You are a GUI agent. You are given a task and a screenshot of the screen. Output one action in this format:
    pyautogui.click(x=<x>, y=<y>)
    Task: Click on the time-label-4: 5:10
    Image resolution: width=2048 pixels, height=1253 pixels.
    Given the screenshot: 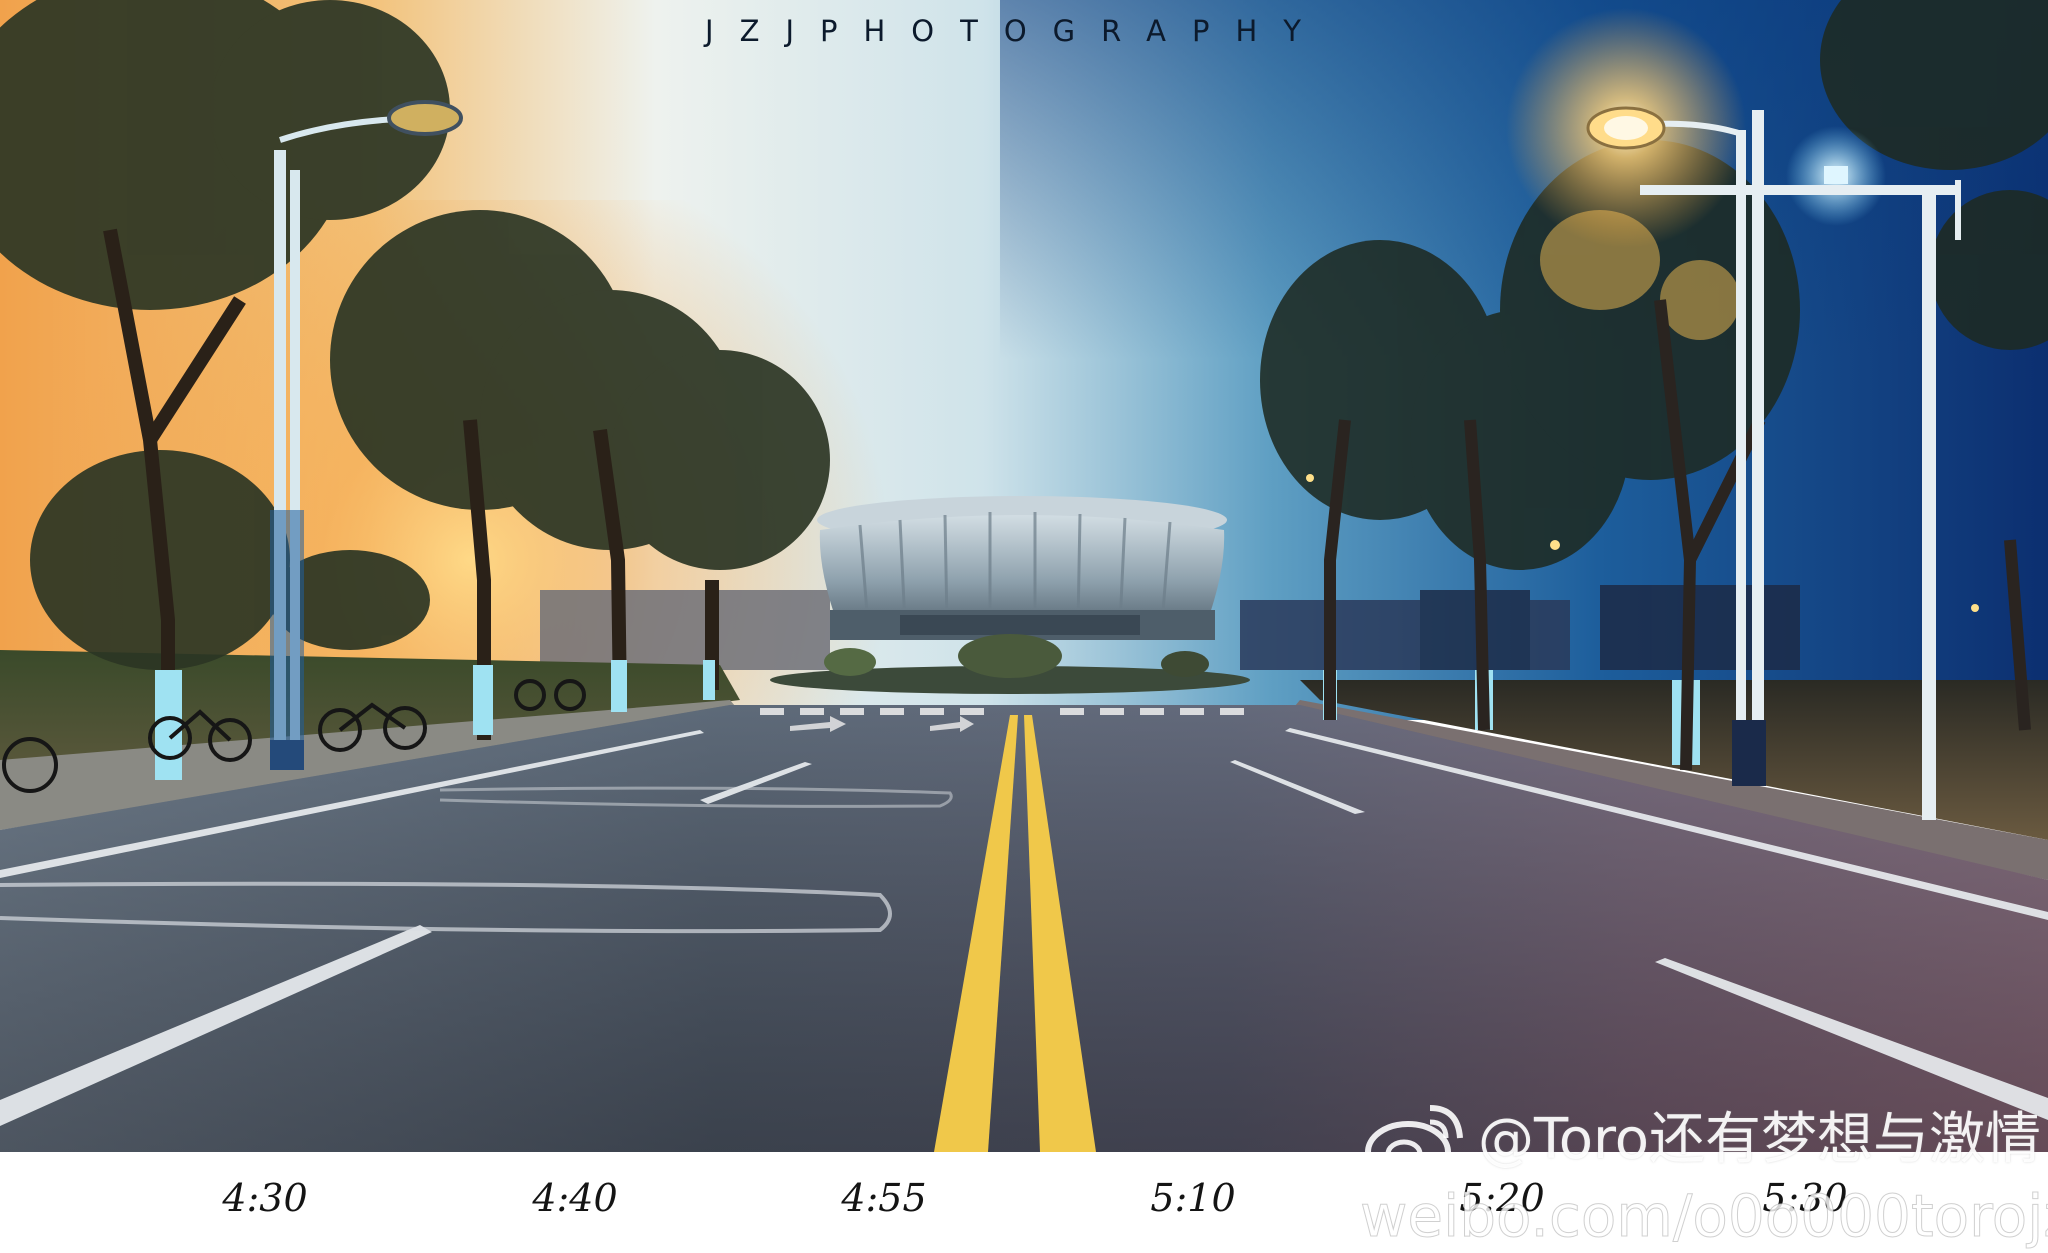 What is the action you would take?
    pyautogui.click(x=1193, y=1198)
    